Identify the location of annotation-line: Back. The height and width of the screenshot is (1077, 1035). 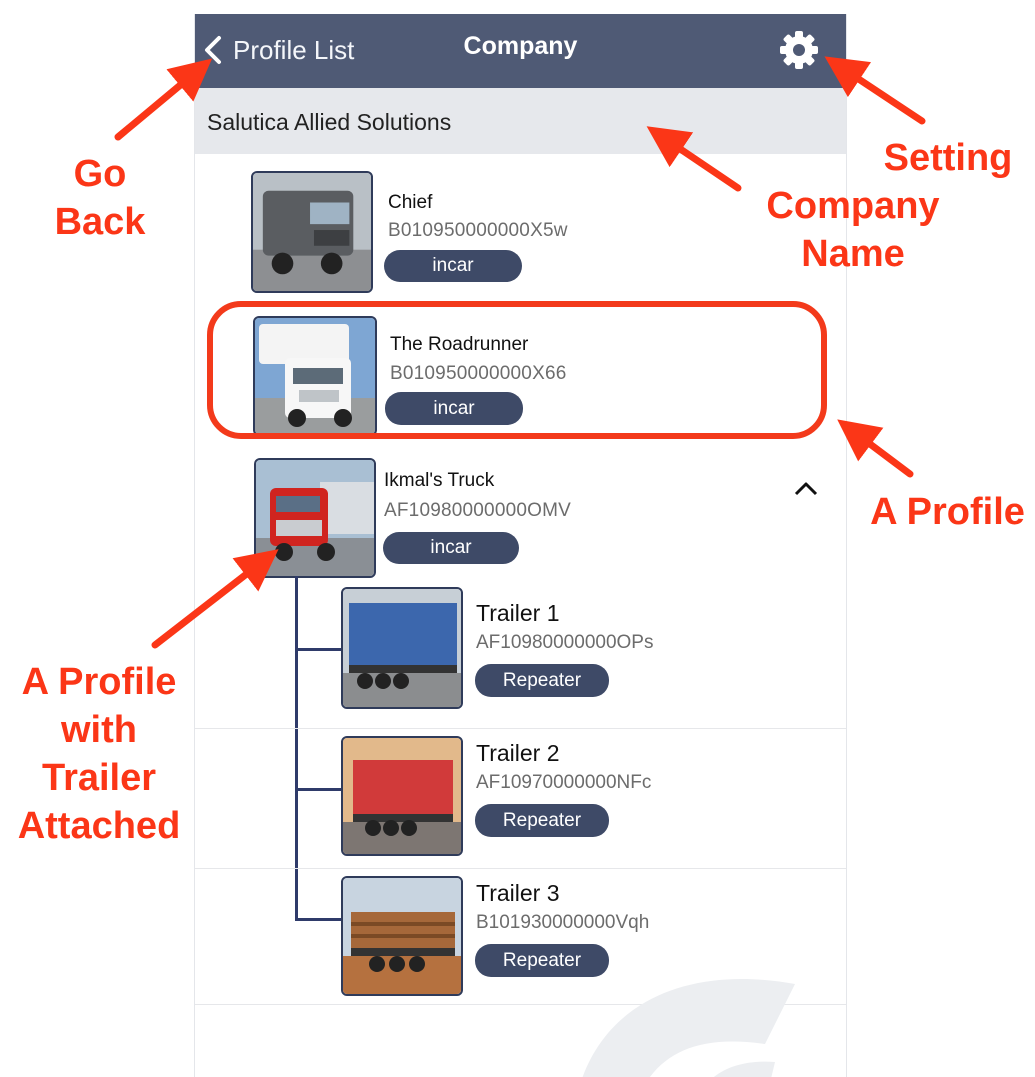
(100, 222).